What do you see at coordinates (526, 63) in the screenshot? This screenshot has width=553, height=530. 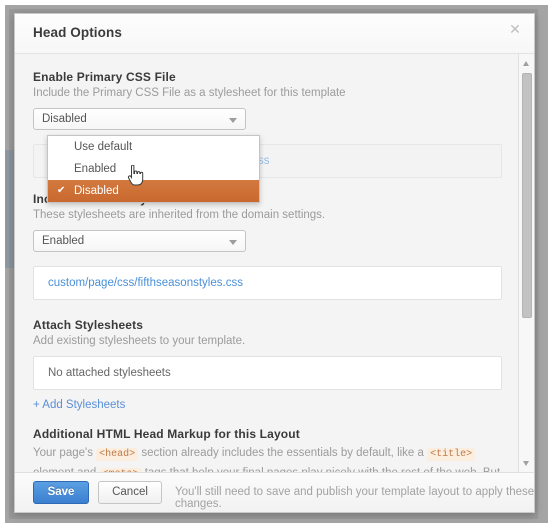 I see `scroll-up-arrow-icon` at bounding box center [526, 63].